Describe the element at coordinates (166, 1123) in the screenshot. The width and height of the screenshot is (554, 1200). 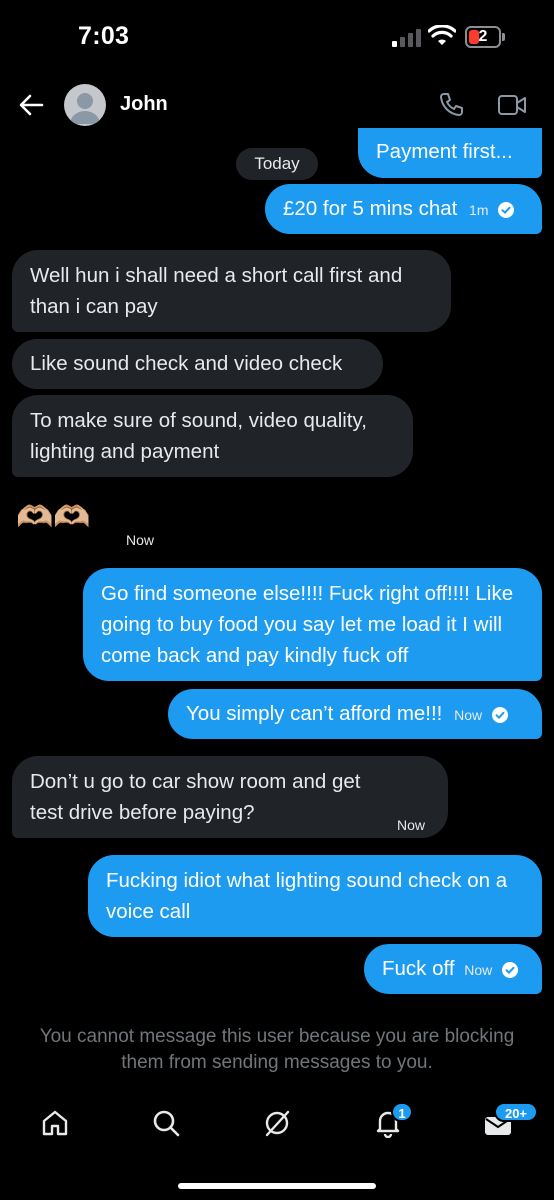
I see `search-icon` at that location.